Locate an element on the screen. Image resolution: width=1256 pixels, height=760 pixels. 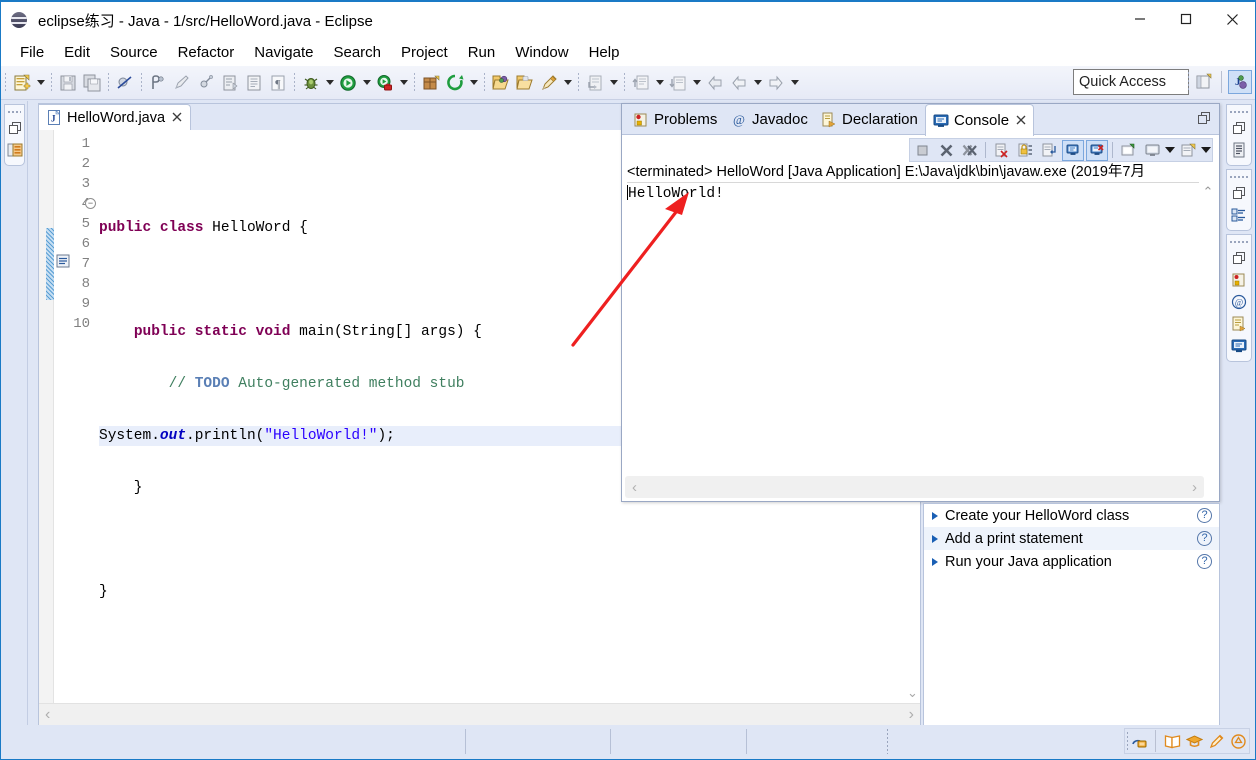
new-package-icon is located at coordinates (431, 83).